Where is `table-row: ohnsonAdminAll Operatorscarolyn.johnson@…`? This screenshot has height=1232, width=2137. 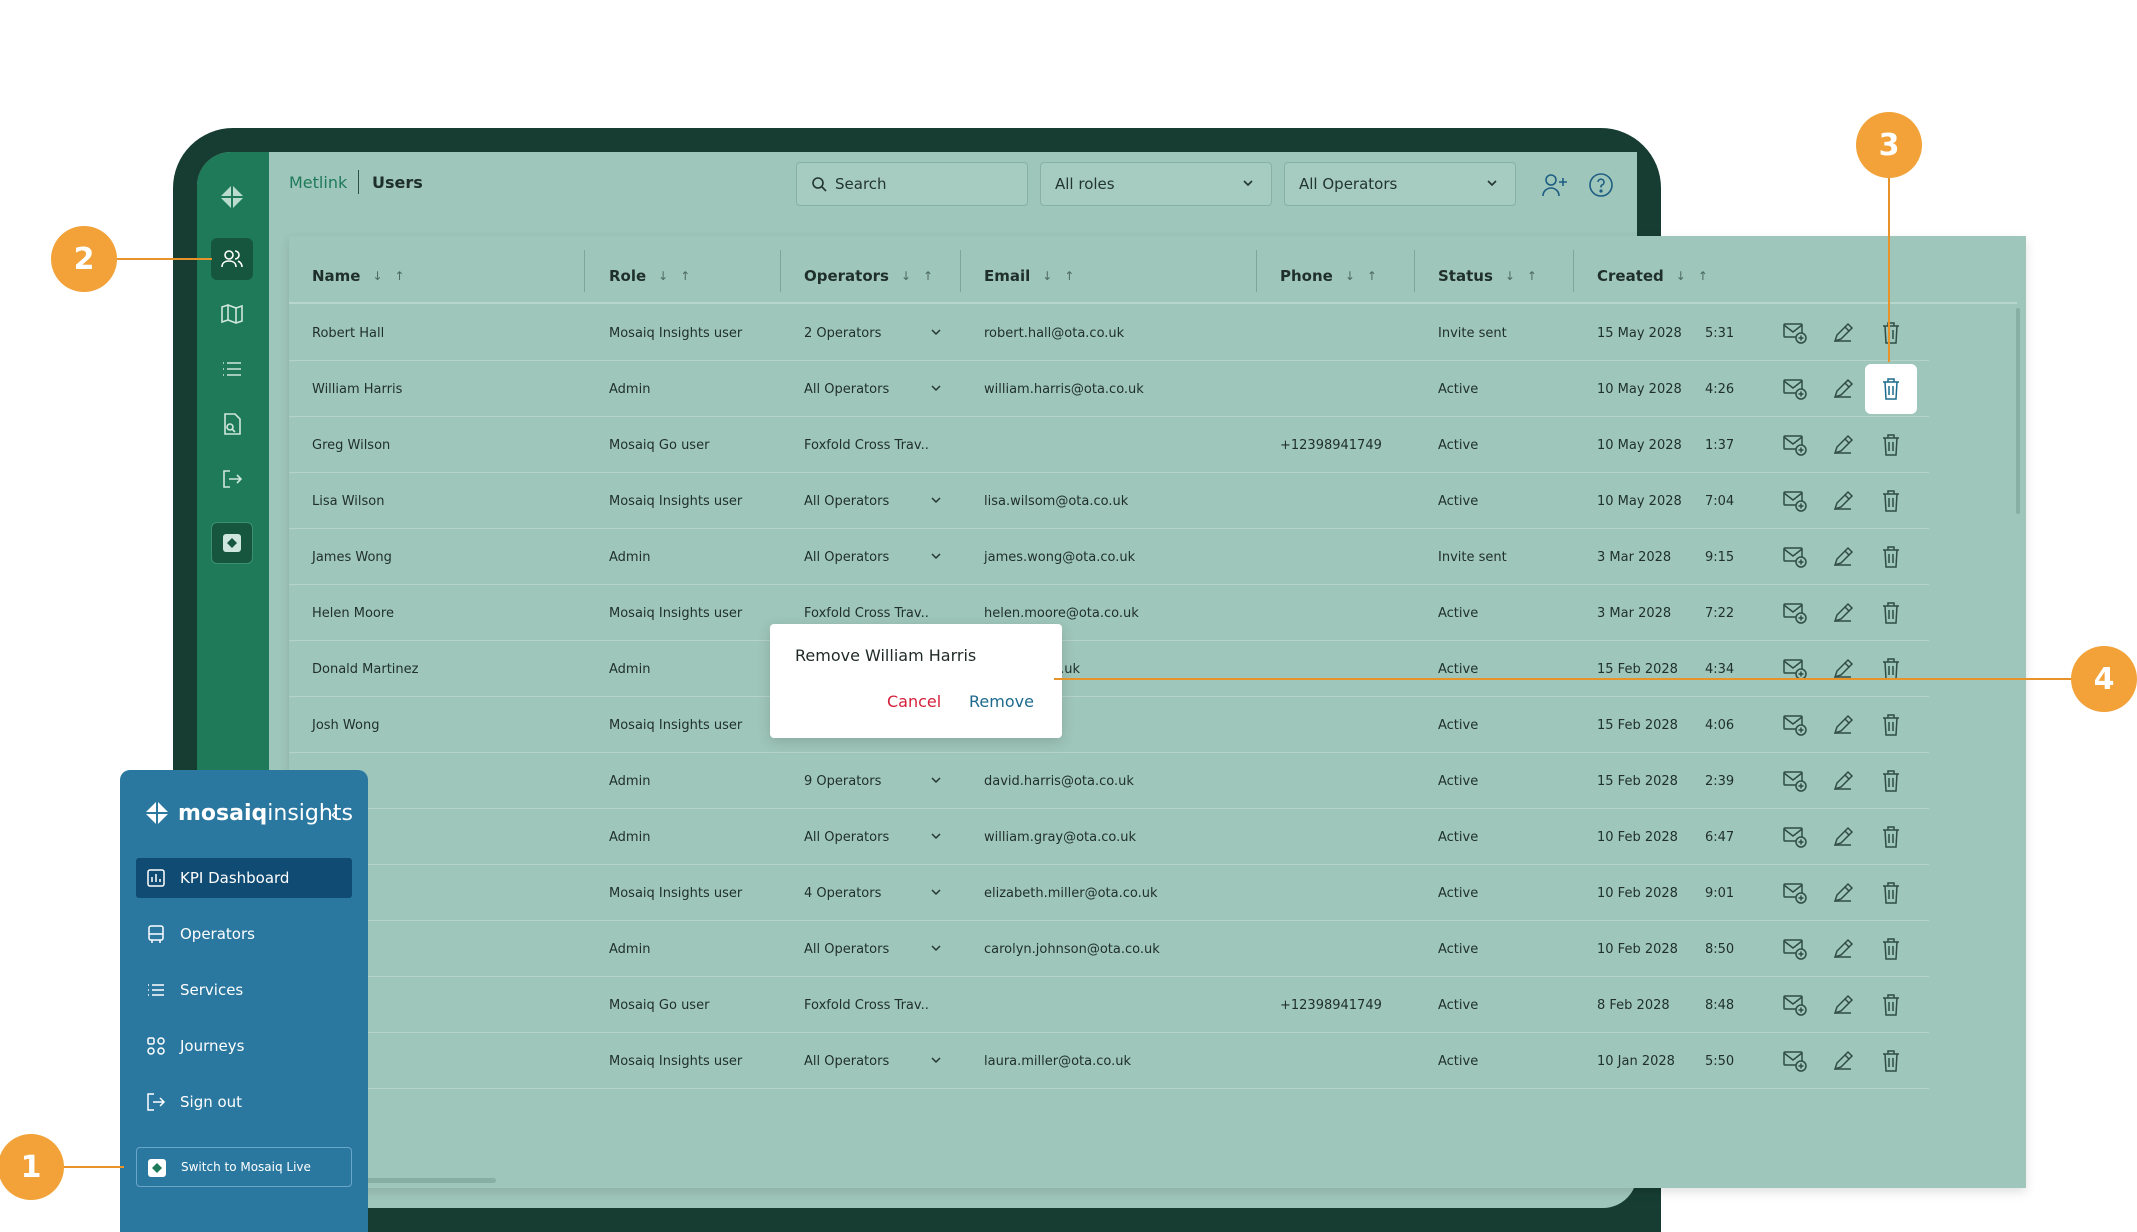 table-row: ohnsonAdminAll Operatorscarolyn.johnson@… is located at coordinates (1109, 949).